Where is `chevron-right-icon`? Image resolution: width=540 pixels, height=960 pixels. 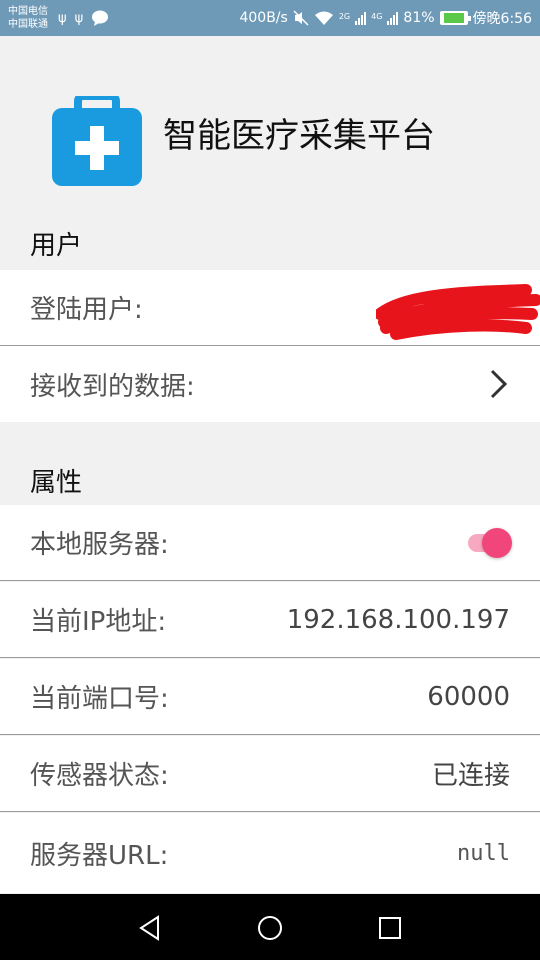 chevron-right-icon is located at coordinates (499, 384).